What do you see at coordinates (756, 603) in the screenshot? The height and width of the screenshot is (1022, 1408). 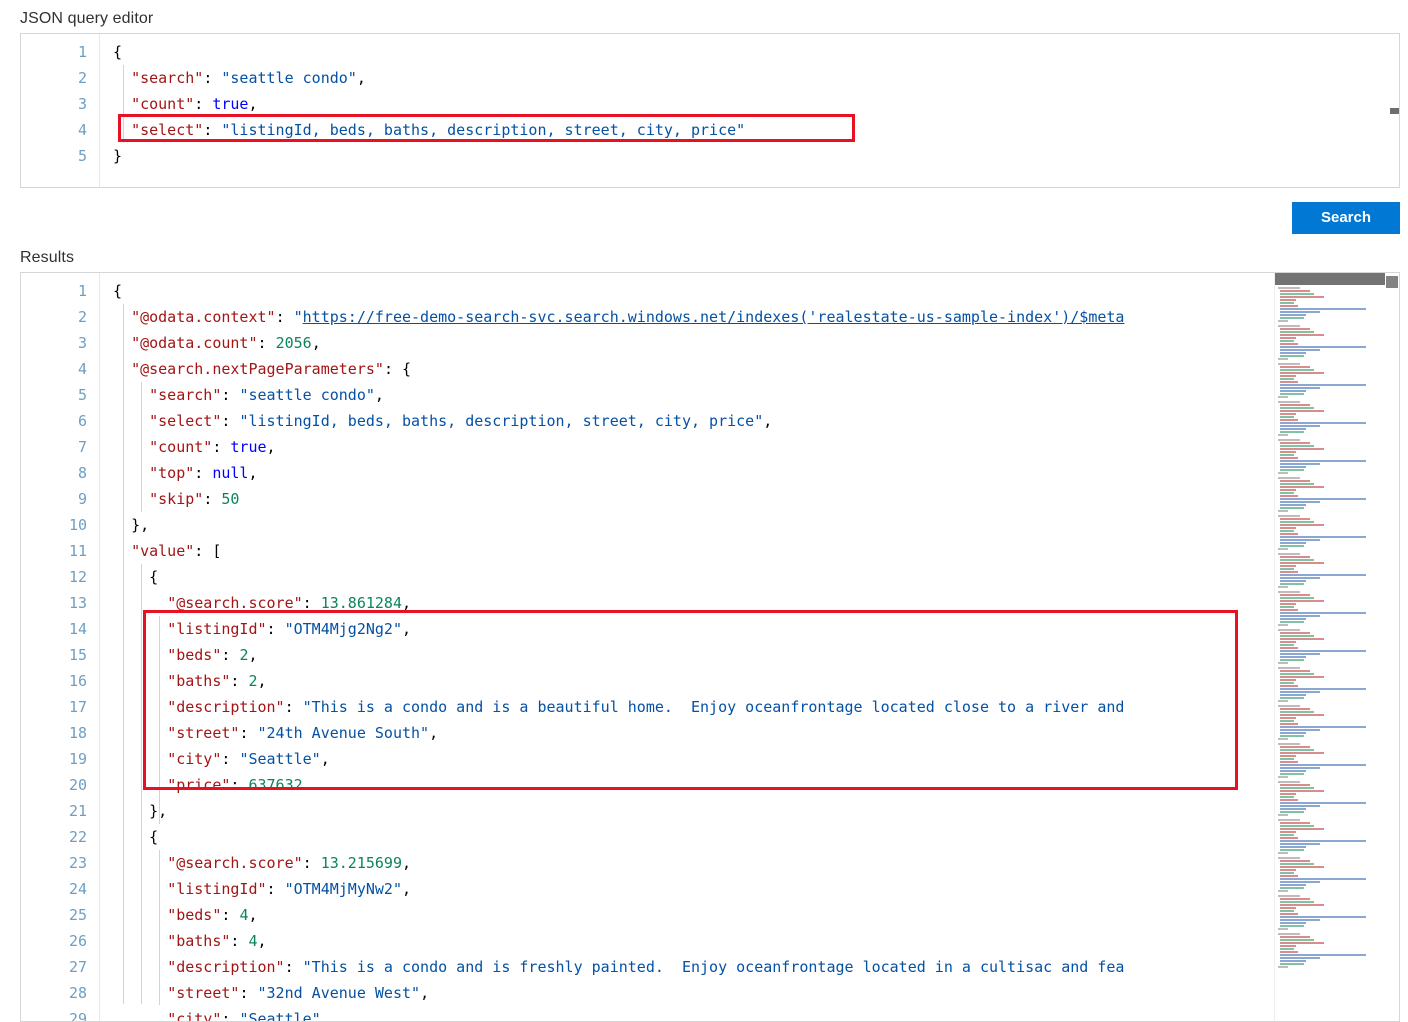 I see `code-line: "@search.score": 13.861284,` at bounding box center [756, 603].